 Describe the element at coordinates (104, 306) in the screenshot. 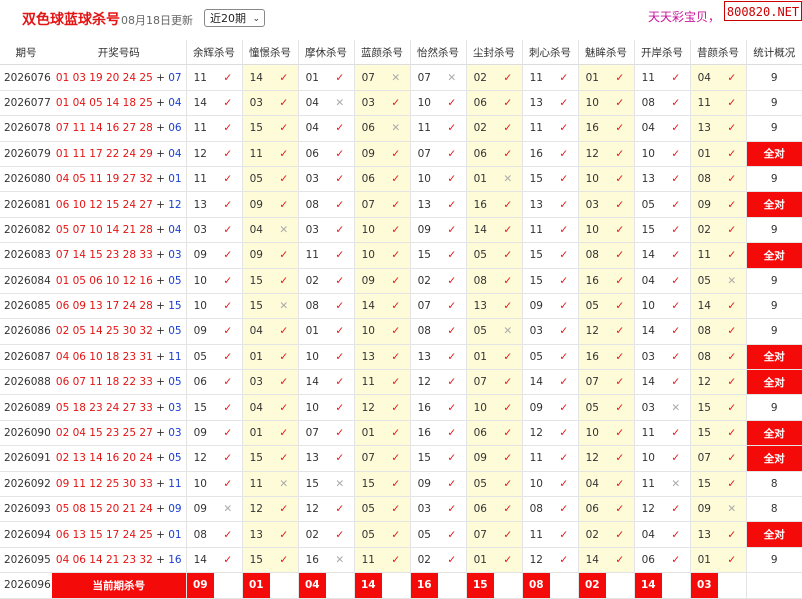

I see `red-balls: 06 09 13 17 24 28` at that location.